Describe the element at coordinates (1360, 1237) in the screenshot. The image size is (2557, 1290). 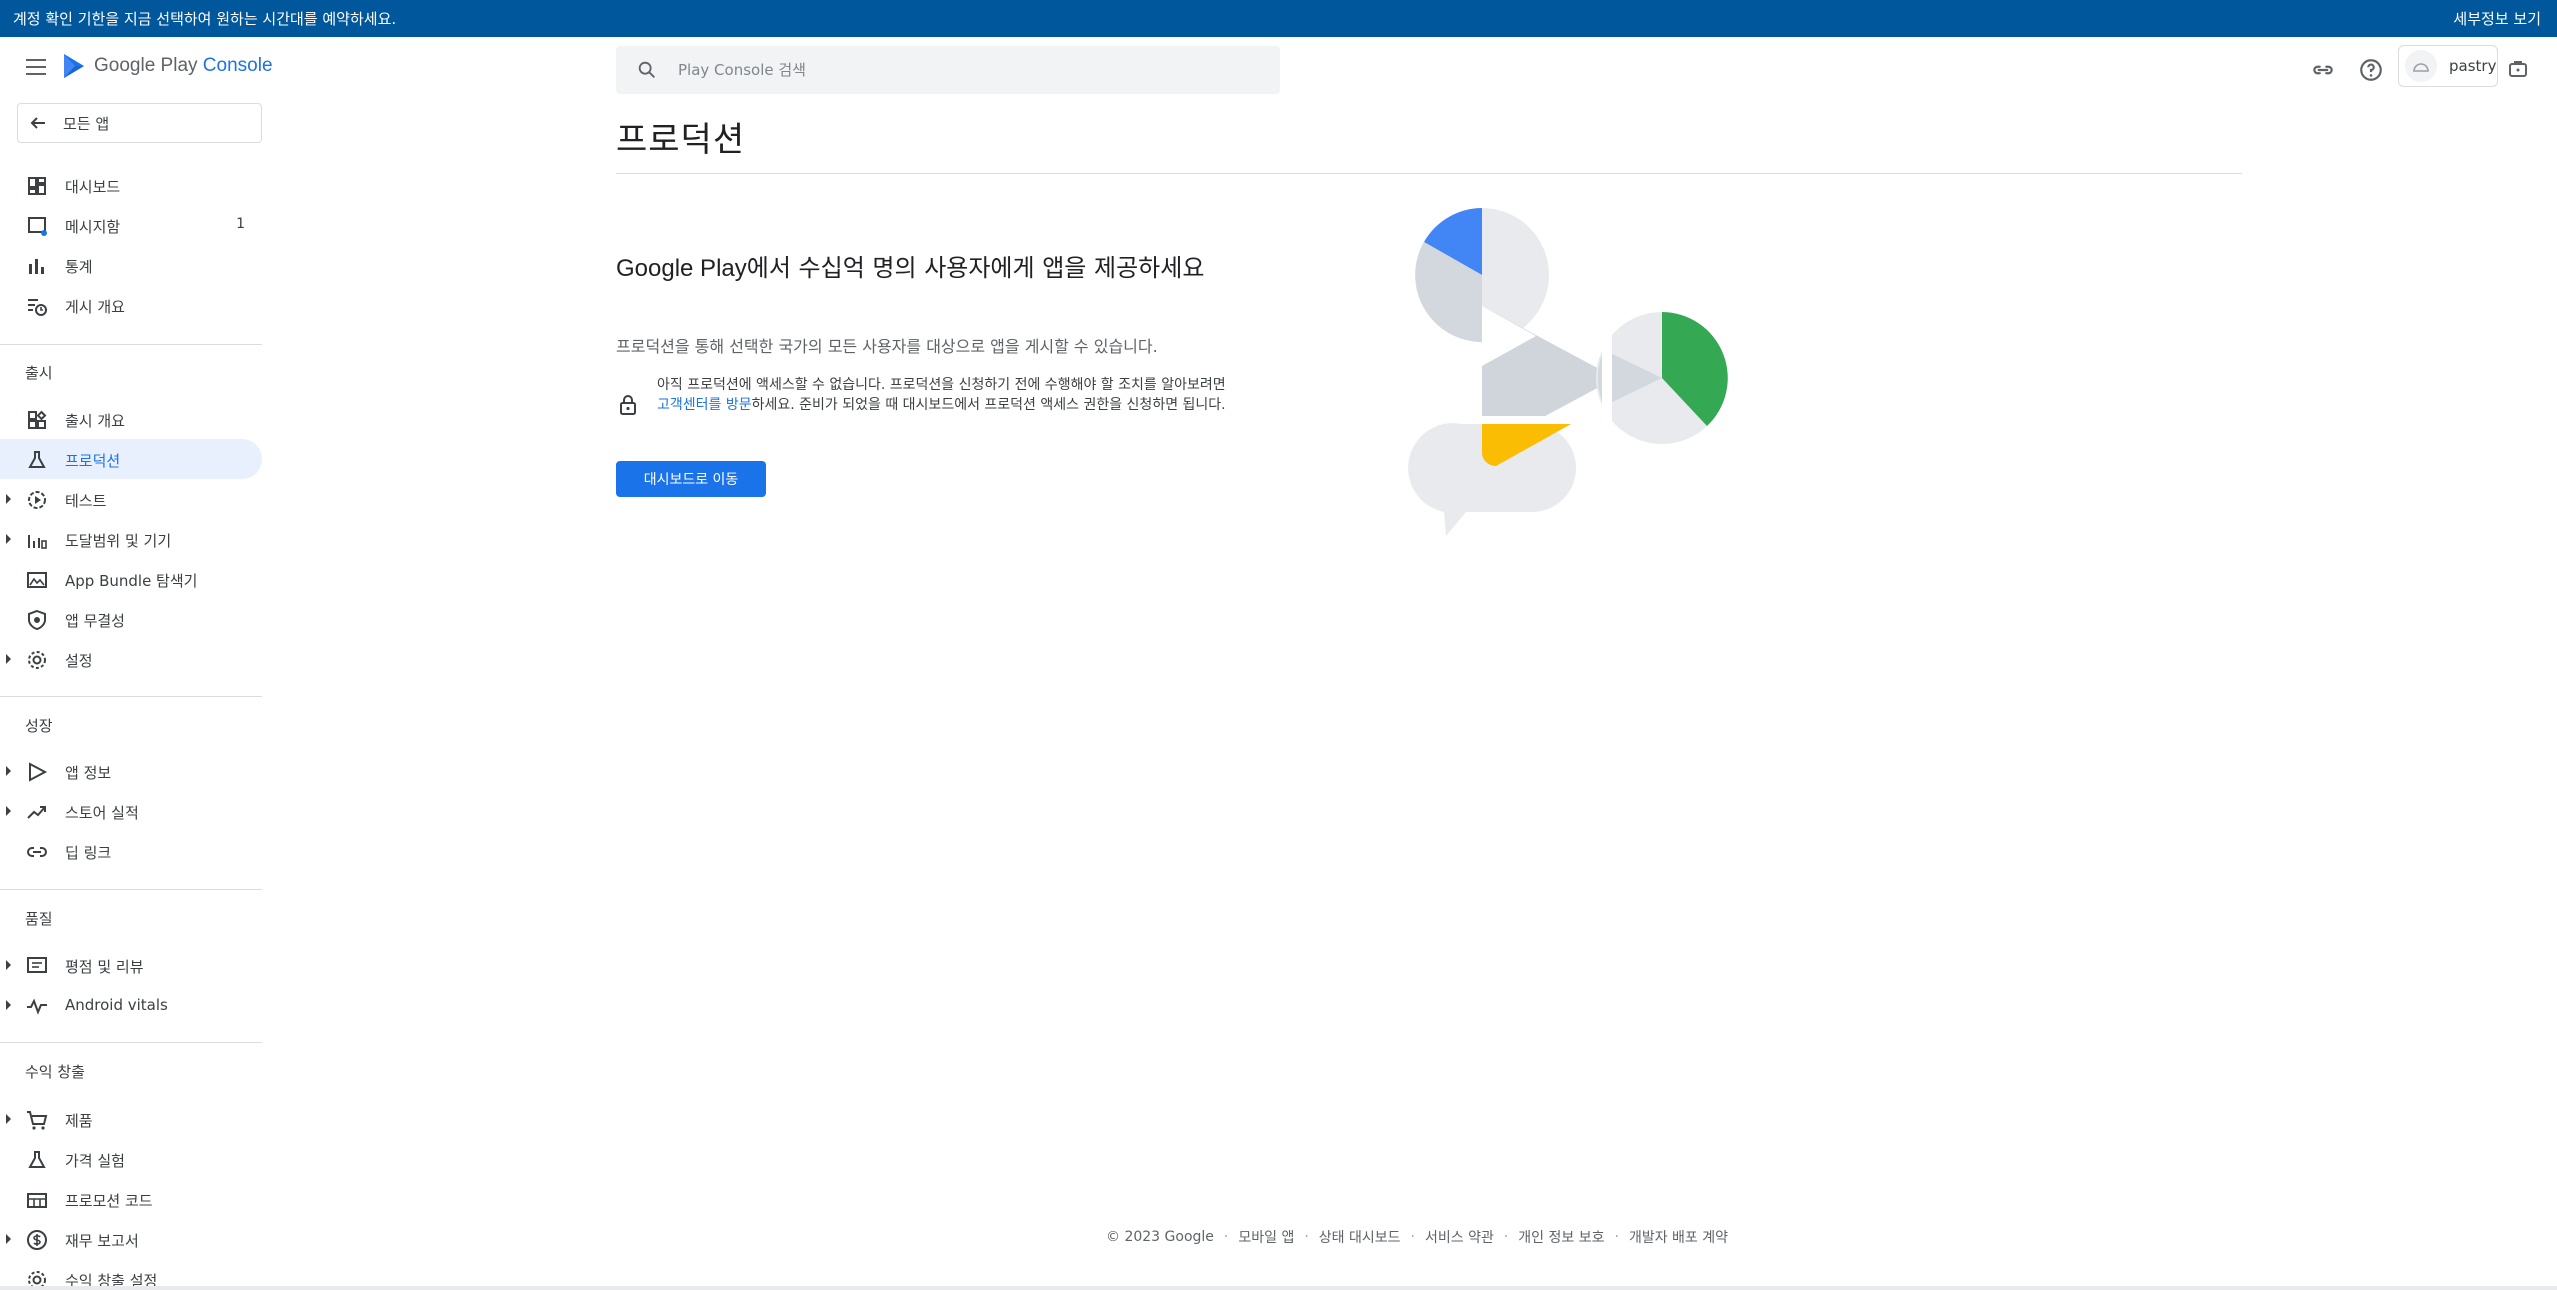
I see `footer-link-status-dashboard: 상태 대시보드` at that location.